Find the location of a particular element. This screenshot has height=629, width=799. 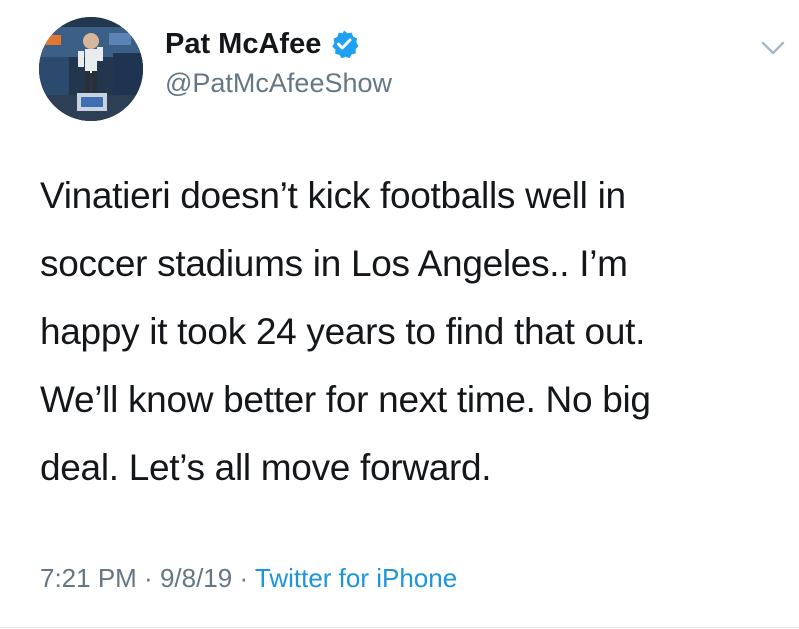

tweet-text-line: We’ll know better for next time. No big is located at coordinates (345, 399).